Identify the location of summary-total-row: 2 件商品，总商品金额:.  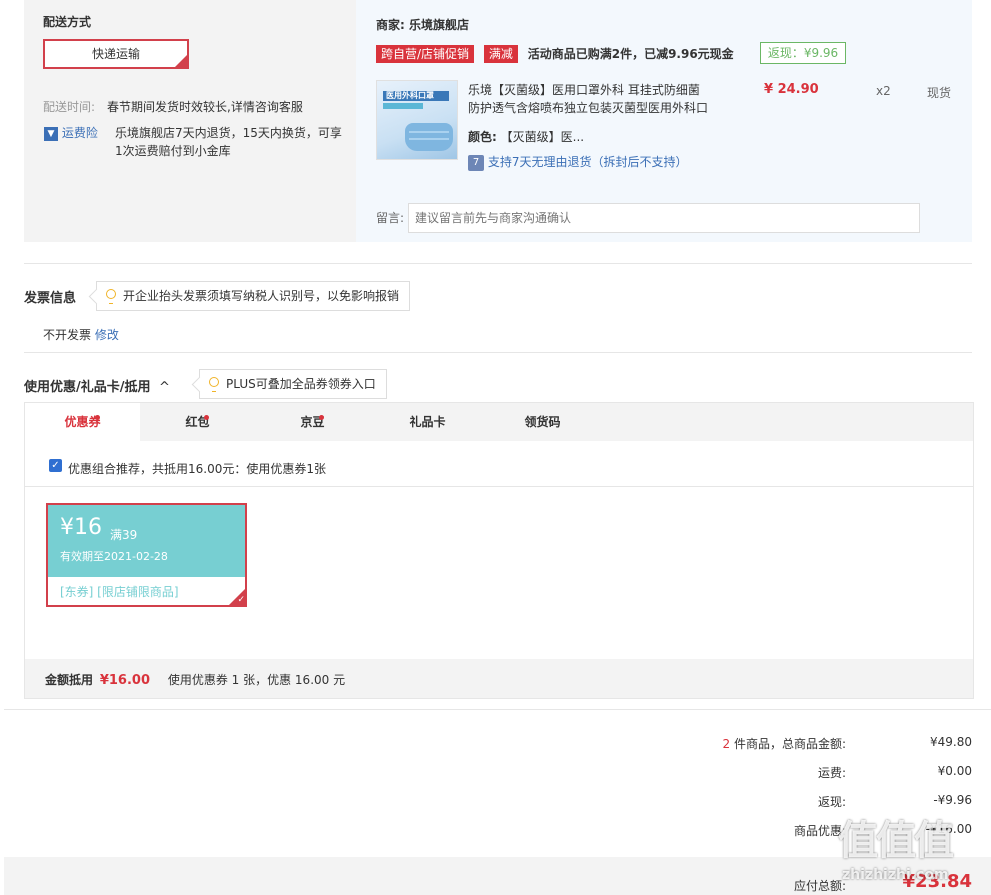
(746, 743).